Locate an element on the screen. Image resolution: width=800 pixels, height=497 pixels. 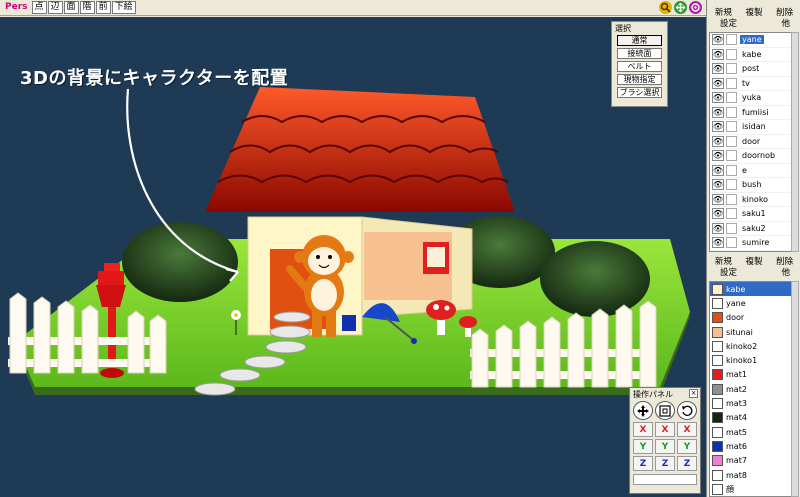
operation-value-field is located at coordinates (665, 479).